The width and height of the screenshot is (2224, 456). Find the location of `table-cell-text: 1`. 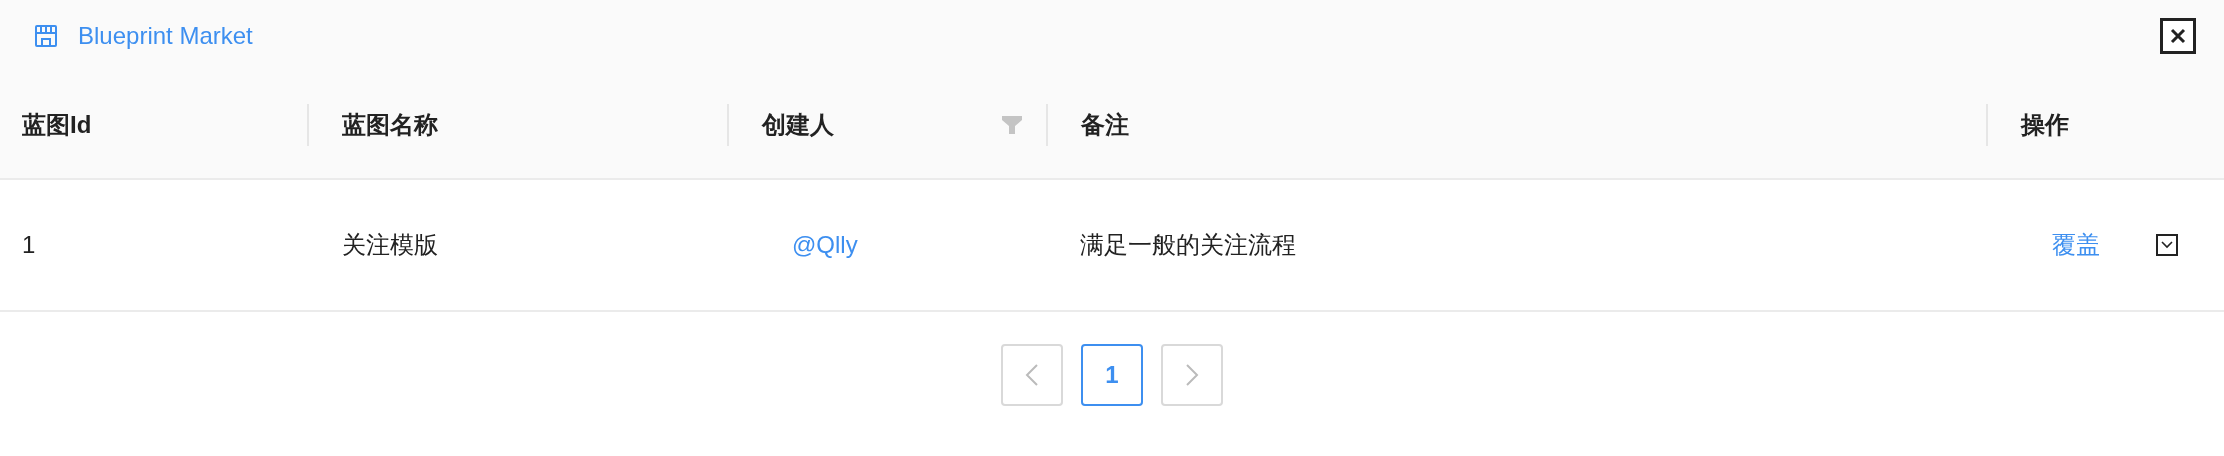

table-cell-text: 1 is located at coordinates (29, 245).